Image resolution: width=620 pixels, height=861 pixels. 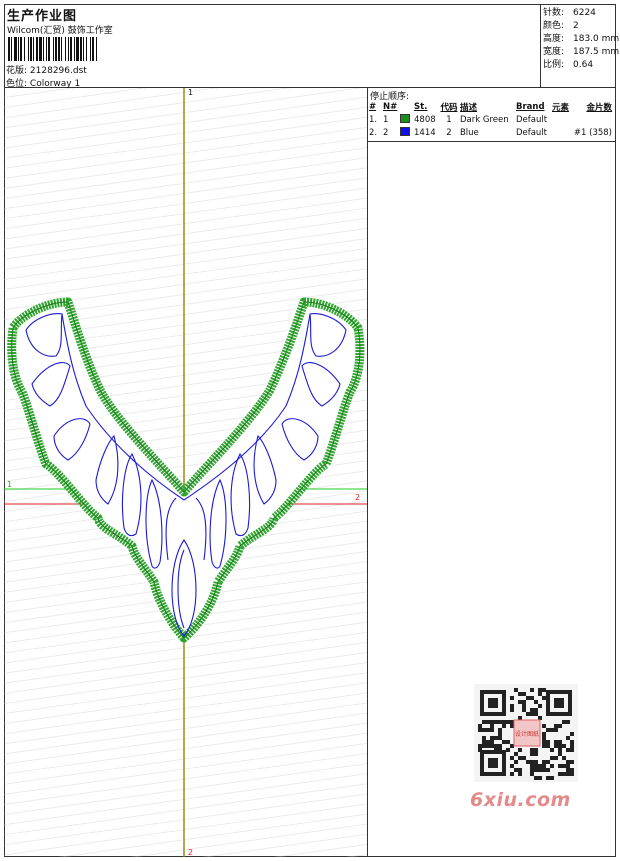 What do you see at coordinates (596, 52) in the screenshot?
I see `width-value: 187.5 mm` at bounding box center [596, 52].